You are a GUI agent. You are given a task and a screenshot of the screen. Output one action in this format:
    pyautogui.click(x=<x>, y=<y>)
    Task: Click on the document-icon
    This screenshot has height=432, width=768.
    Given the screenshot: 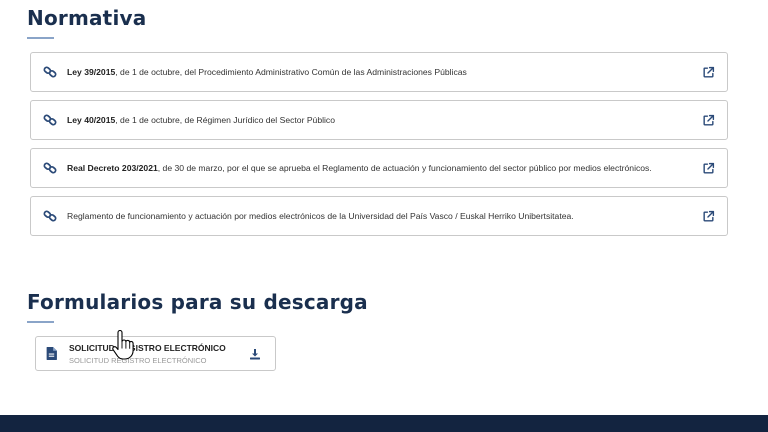 What is the action you would take?
    pyautogui.click(x=51, y=353)
    